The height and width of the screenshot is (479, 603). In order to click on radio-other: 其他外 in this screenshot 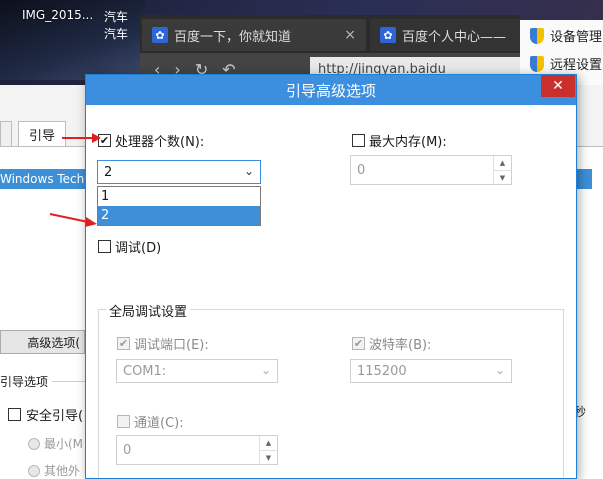, I will do `click(54, 470)`.